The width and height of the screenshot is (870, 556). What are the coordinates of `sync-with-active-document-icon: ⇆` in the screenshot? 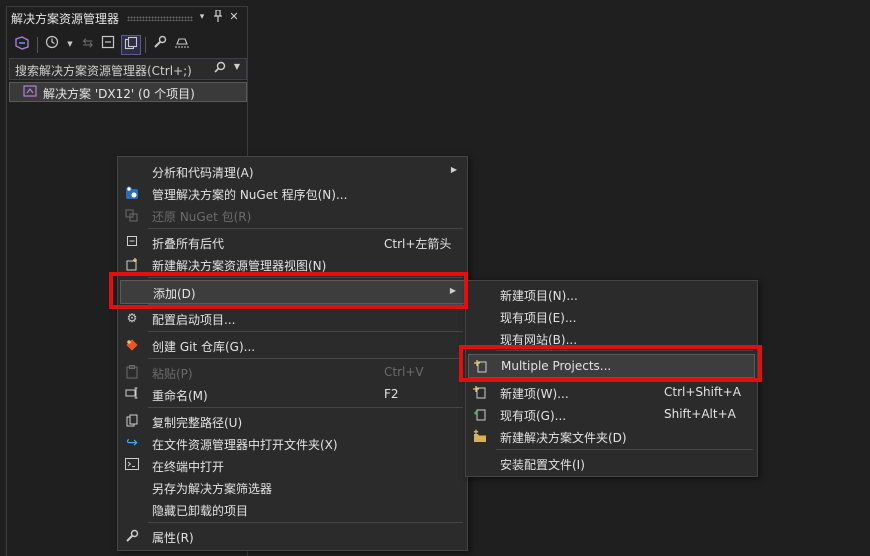 It's located at (88, 44).